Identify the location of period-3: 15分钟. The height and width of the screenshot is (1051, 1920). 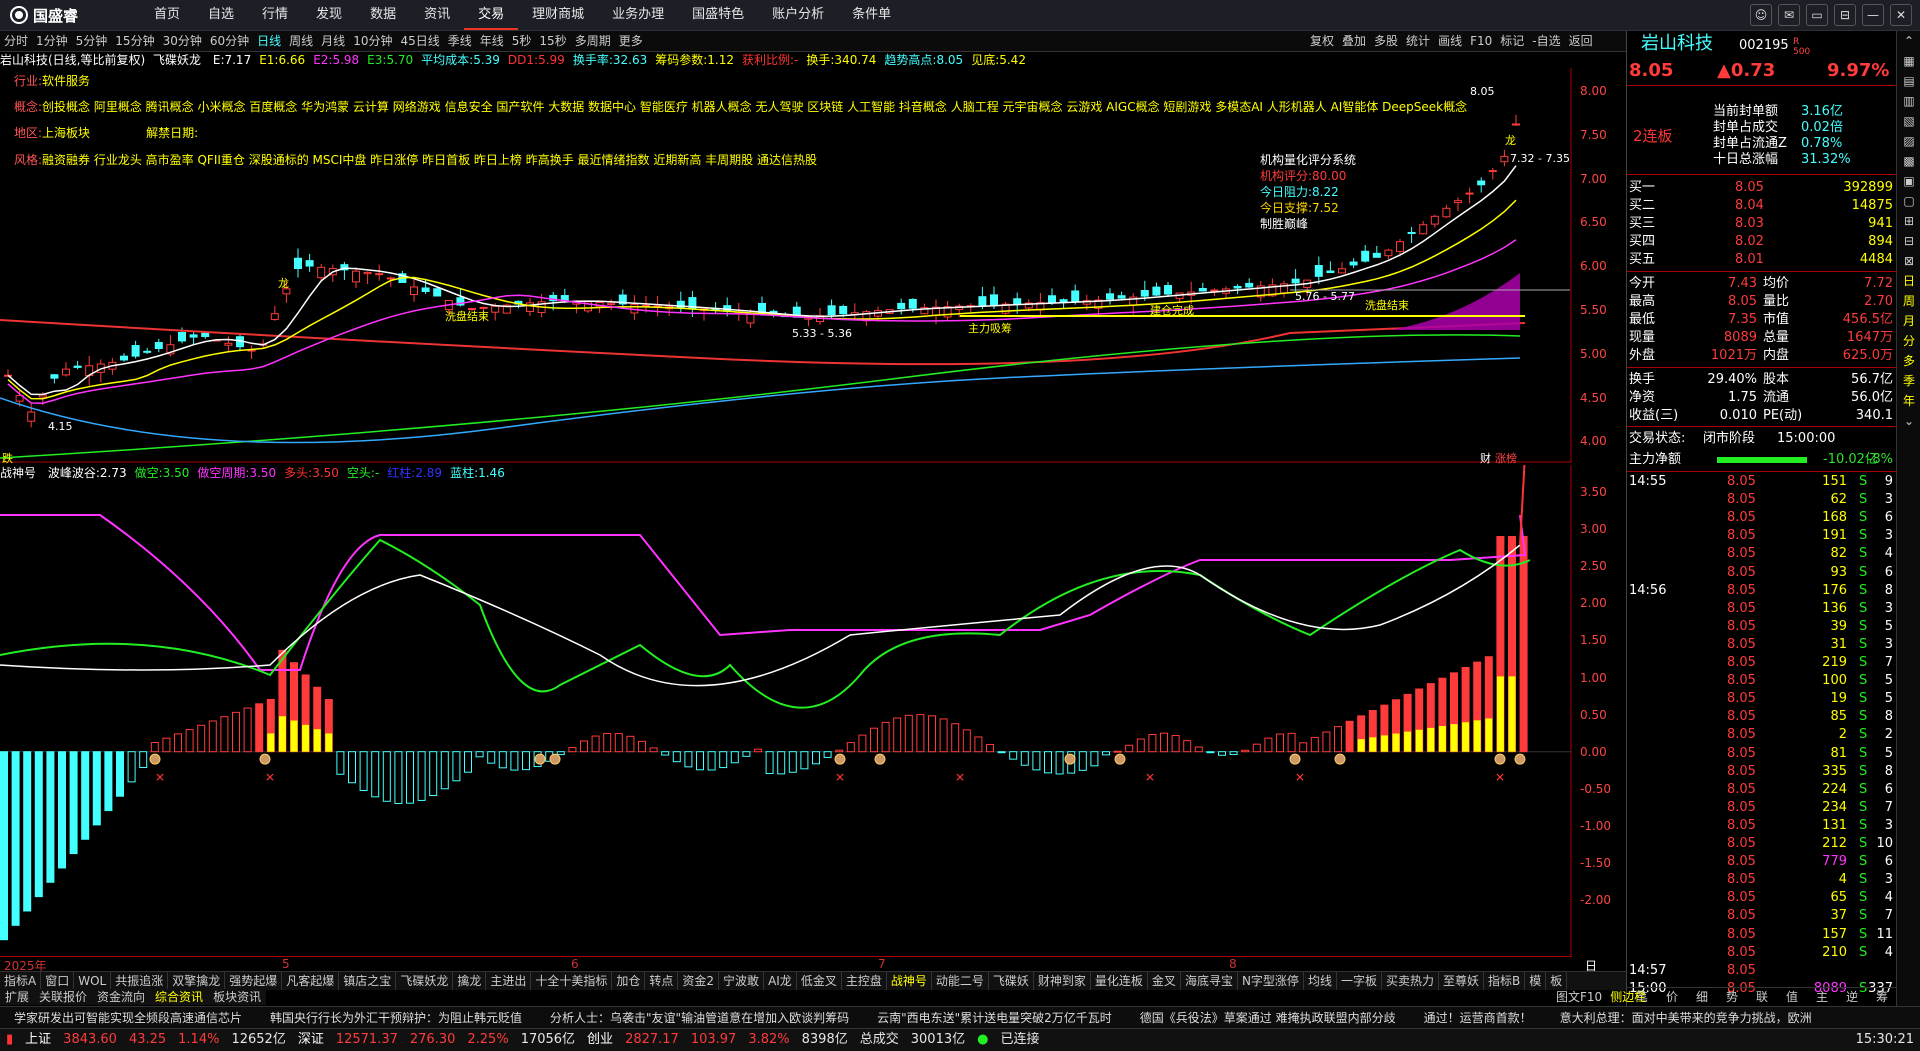
(134, 41).